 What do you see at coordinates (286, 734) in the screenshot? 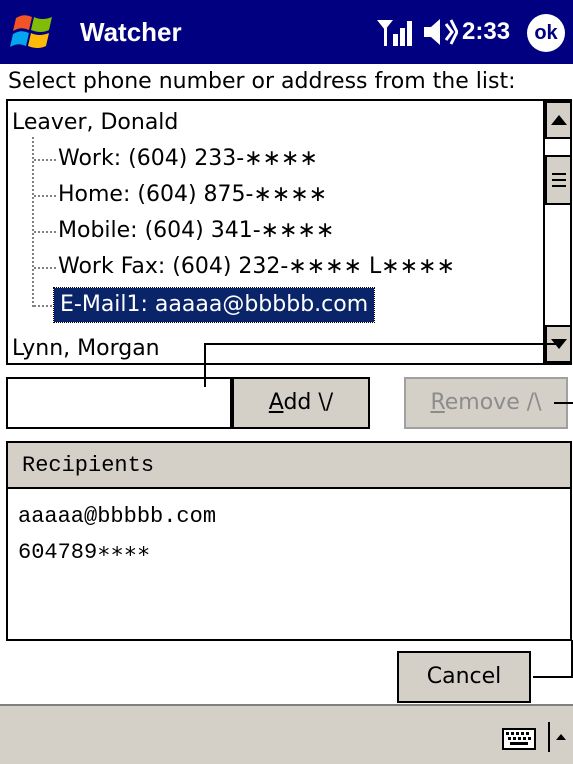
I see `command-bar` at bounding box center [286, 734].